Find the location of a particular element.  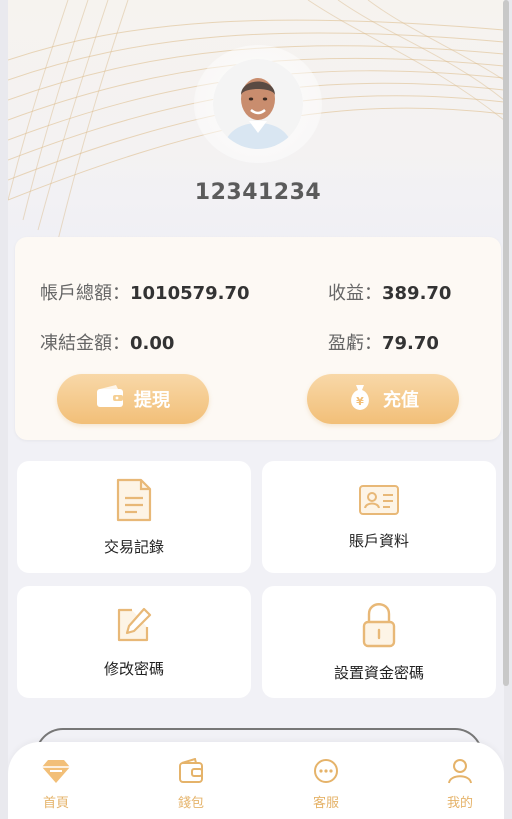

frozen-amount-label: 凍結金額： is located at coordinates (85, 343).